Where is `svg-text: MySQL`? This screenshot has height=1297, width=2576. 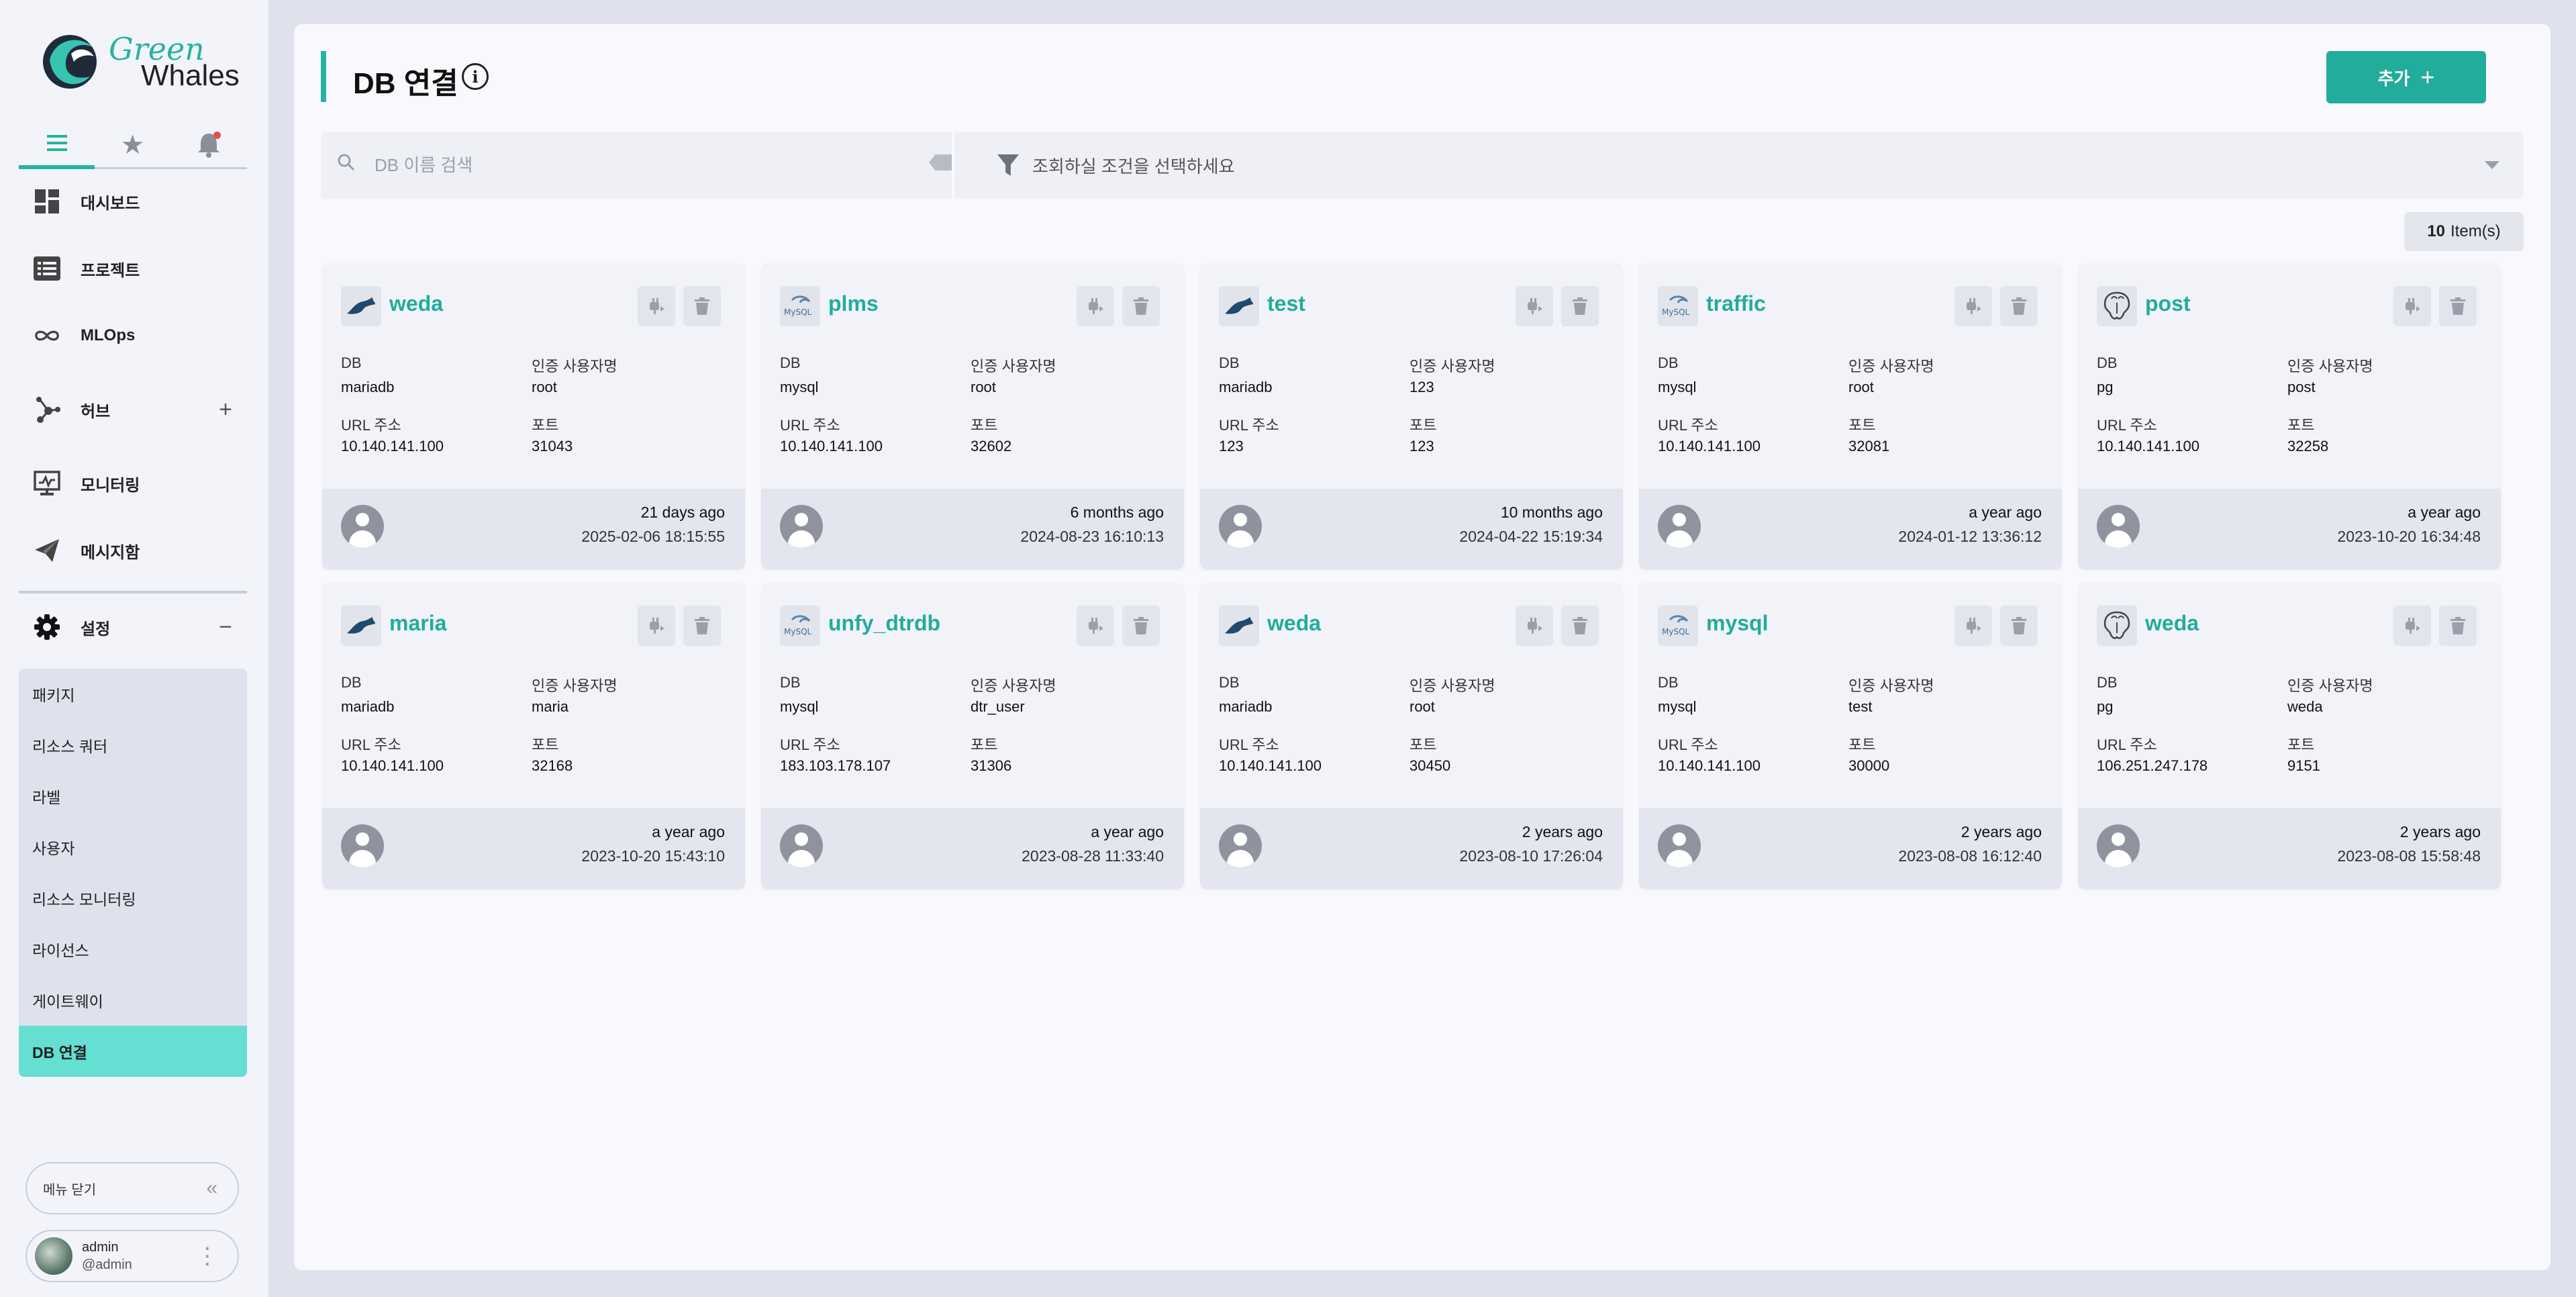 svg-text: MySQL is located at coordinates (1676, 312).